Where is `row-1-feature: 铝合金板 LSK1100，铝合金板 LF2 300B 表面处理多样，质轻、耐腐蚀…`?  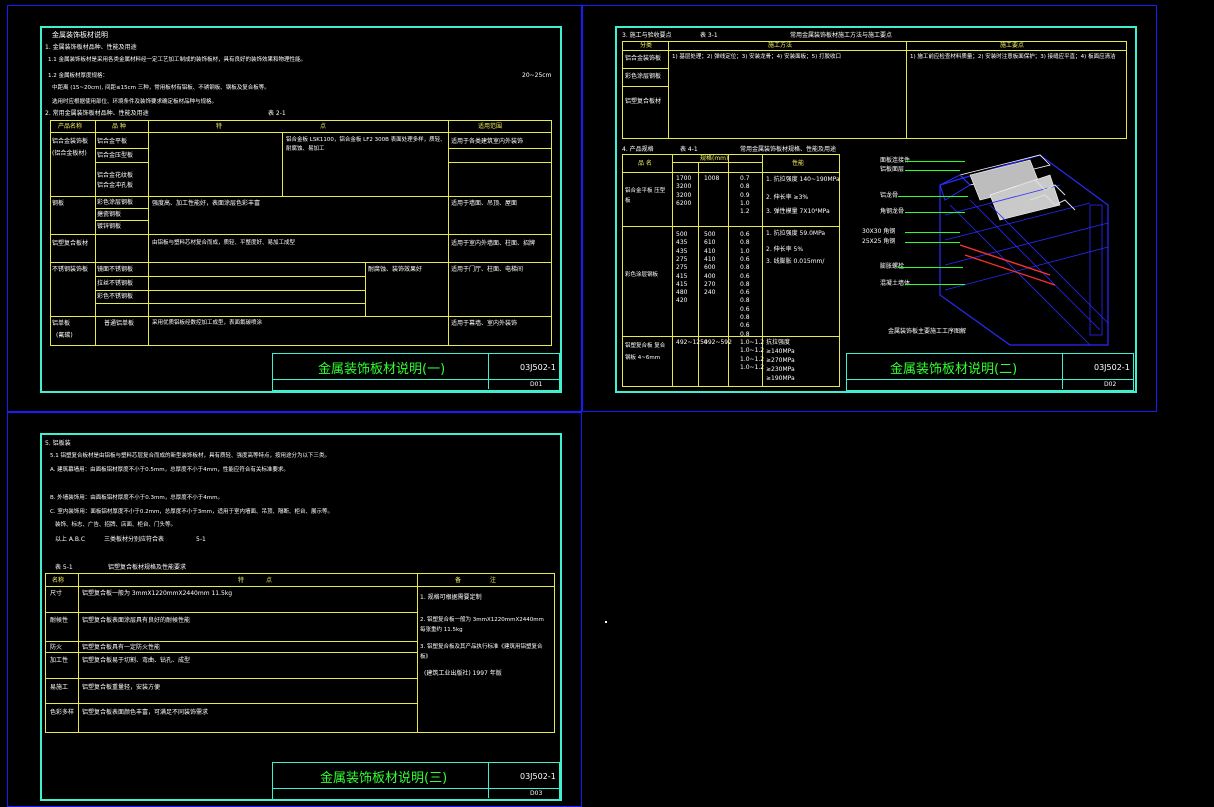
row-1-feature: 铝合金板 LSK1100，铝合金板 LF2 300B 表面处理多样，质轻、耐腐蚀… is located at coordinates (366, 144).